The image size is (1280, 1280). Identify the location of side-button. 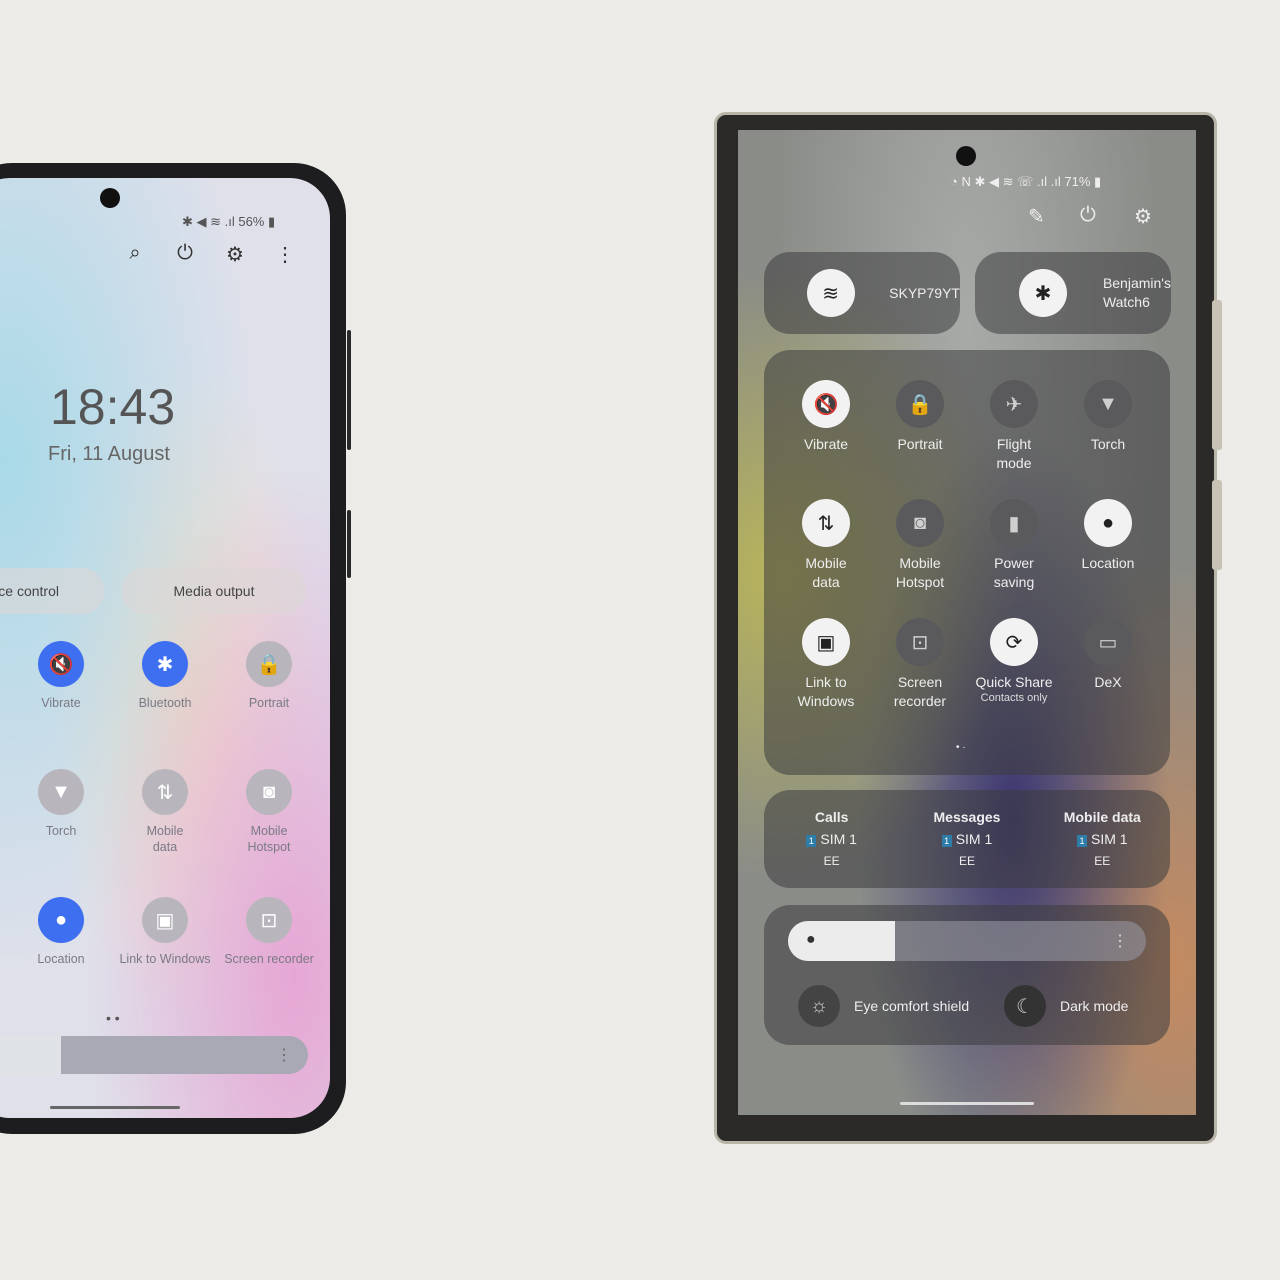
(349, 544).